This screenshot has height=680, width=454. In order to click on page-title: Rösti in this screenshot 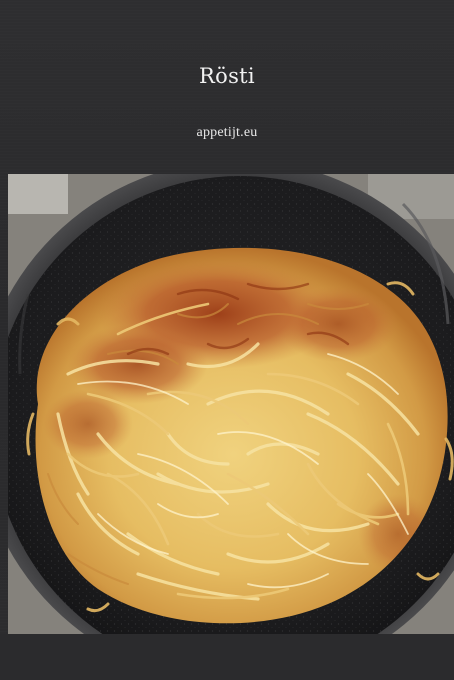, I will do `click(227, 76)`.